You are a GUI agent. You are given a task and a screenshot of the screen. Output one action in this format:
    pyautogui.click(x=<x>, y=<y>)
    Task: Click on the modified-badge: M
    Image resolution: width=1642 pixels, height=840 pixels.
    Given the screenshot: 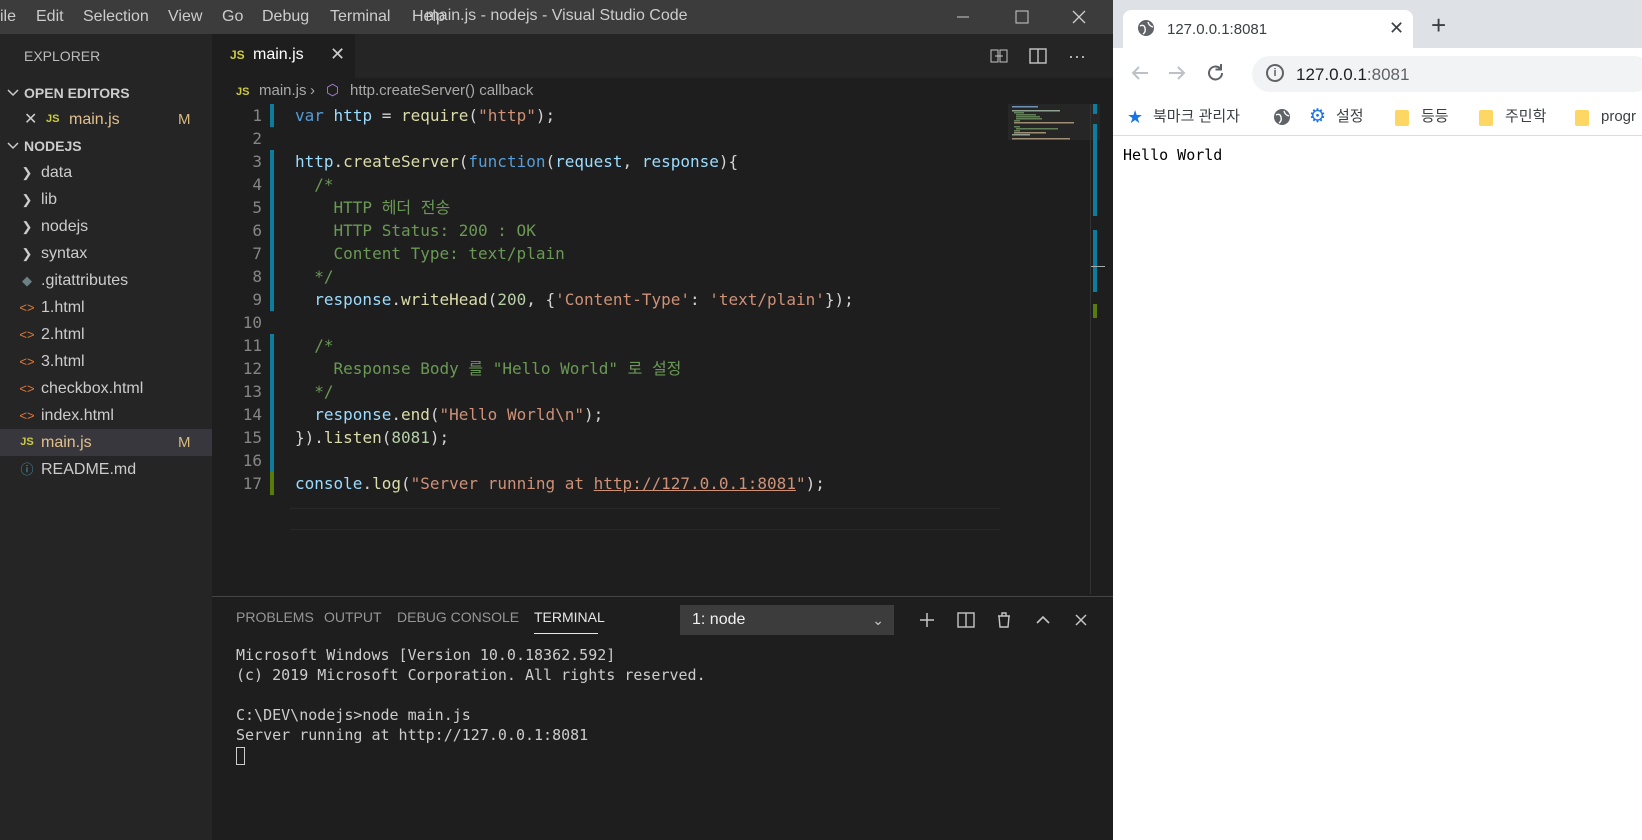 What is the action you would take?
    pyautogui.click(x=184, y=119)
    